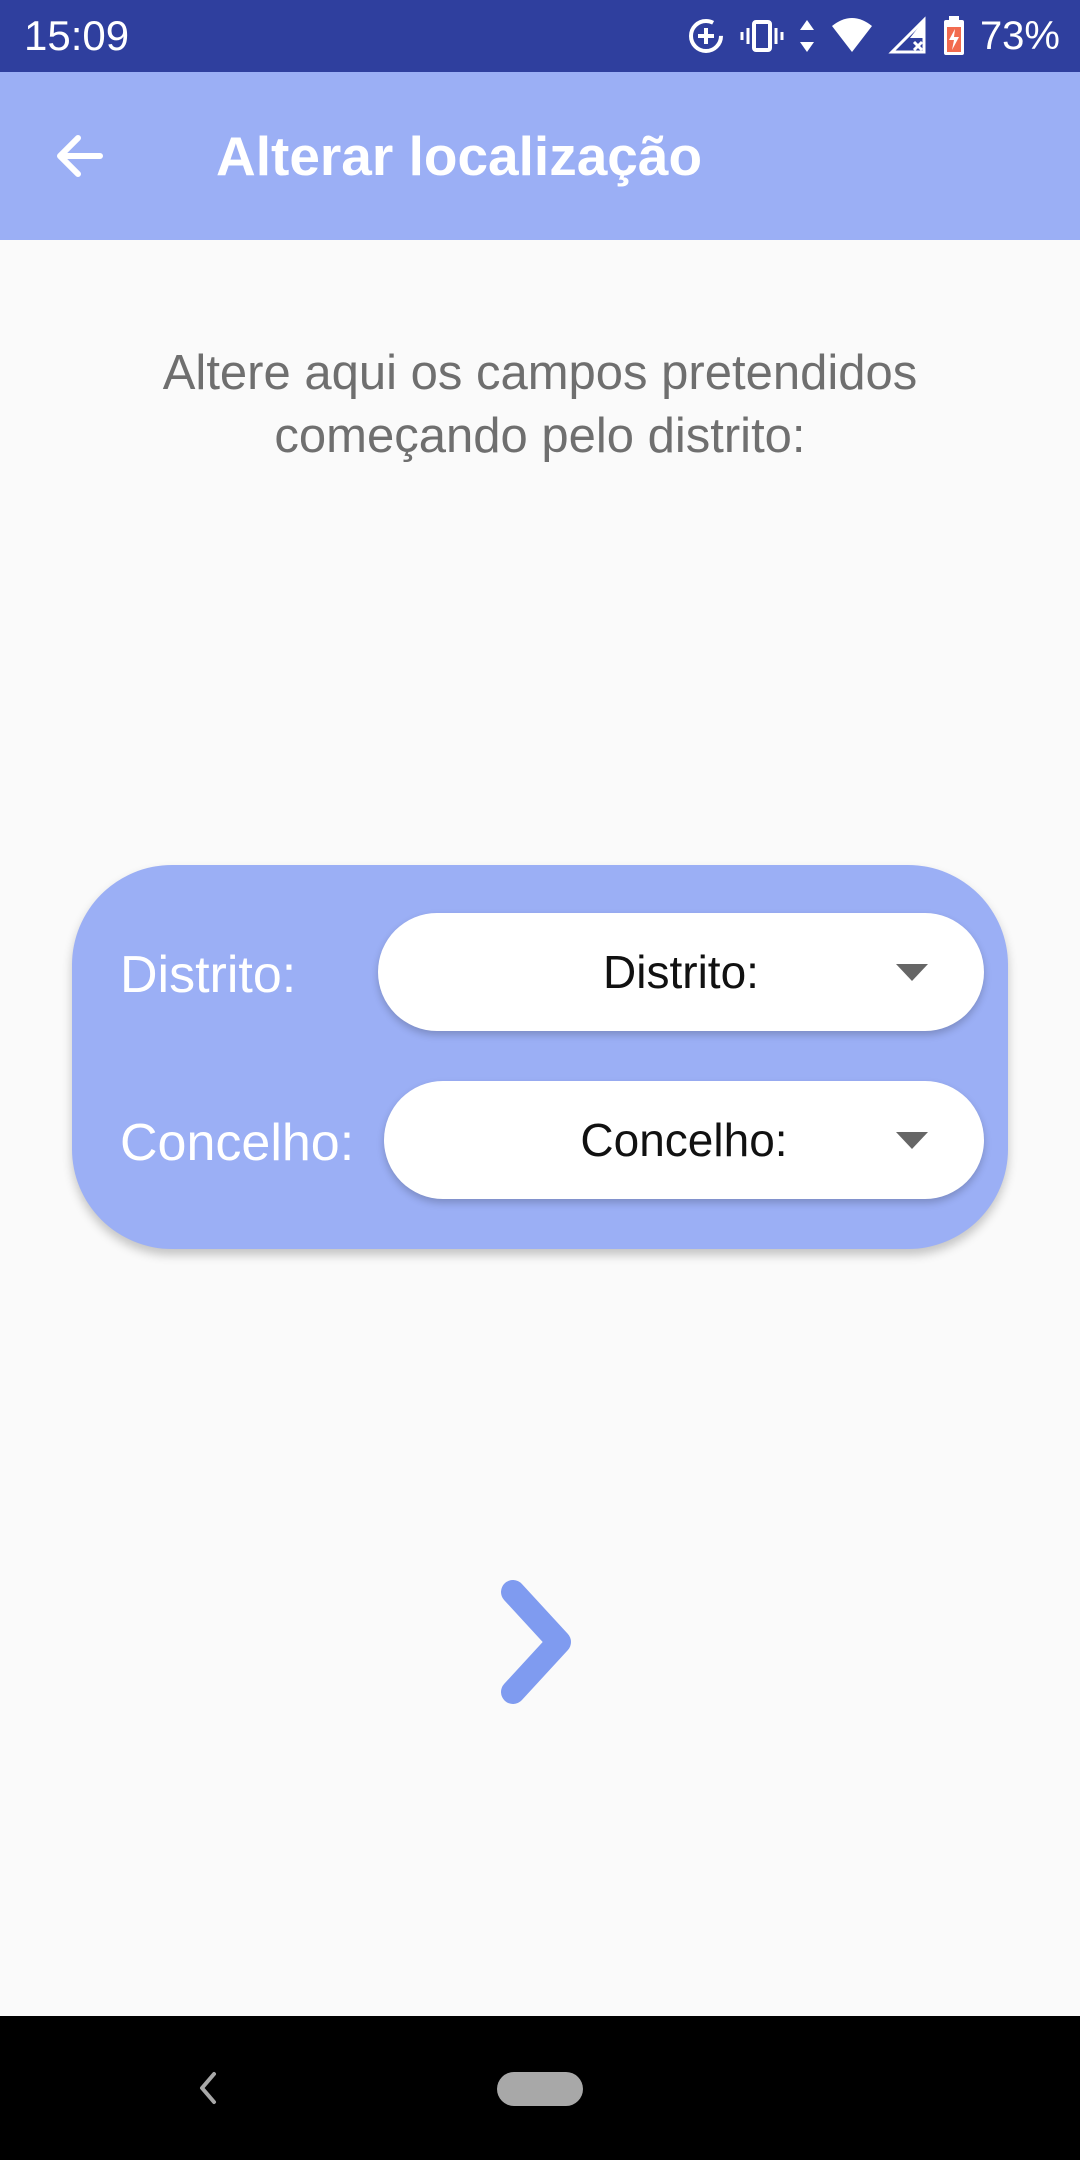 The width and height of the screenshot is (1080, 2160). Describe the element at coordinates (540, 36) in the screenshot. I see `status-bar: 15:09 73%` at that location.